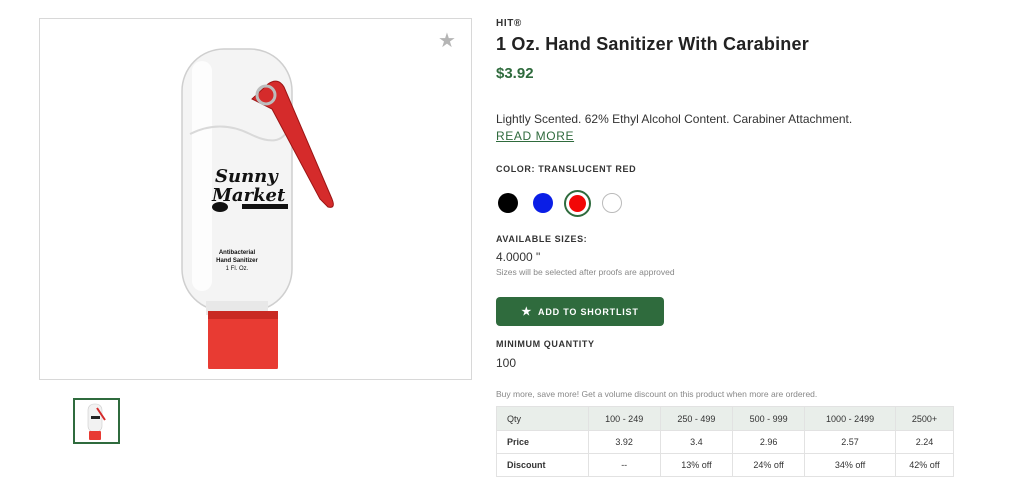 Image resolution: width=1024 pixels, height=488 pixels. I want to click on pricing-cell: 3.4, so click(696, 442).